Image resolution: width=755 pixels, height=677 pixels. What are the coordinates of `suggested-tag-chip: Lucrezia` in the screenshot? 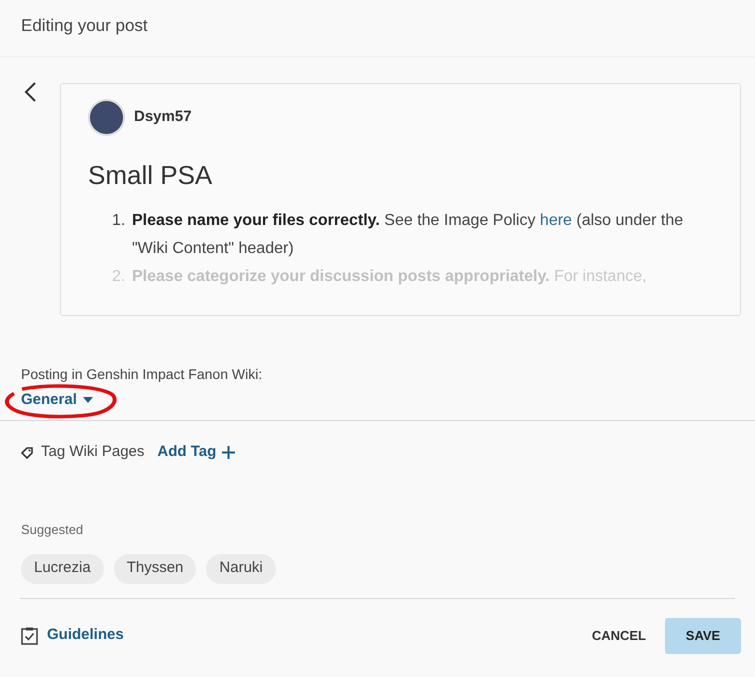 It's located at (62, 569).